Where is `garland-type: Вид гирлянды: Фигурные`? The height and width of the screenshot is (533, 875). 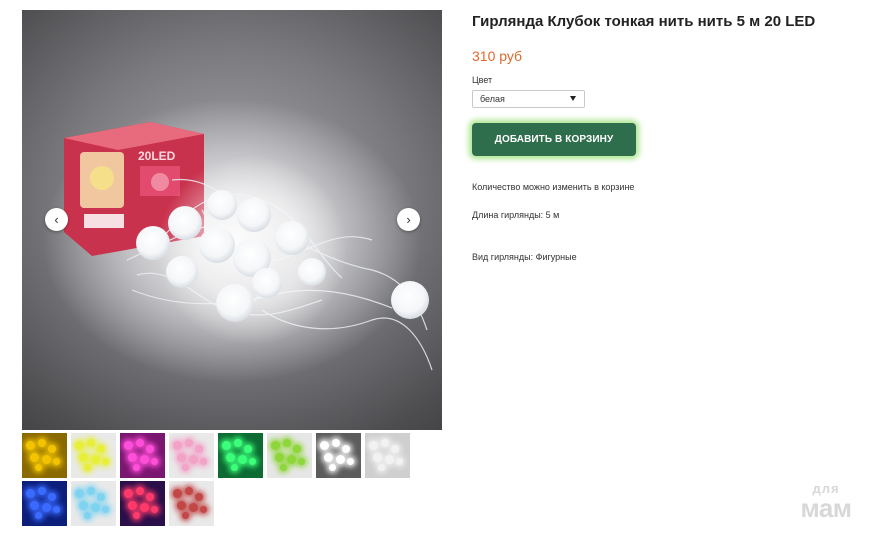
garland-type: Вид гирлянды: Фигурные is located at coordinates (524, 257).